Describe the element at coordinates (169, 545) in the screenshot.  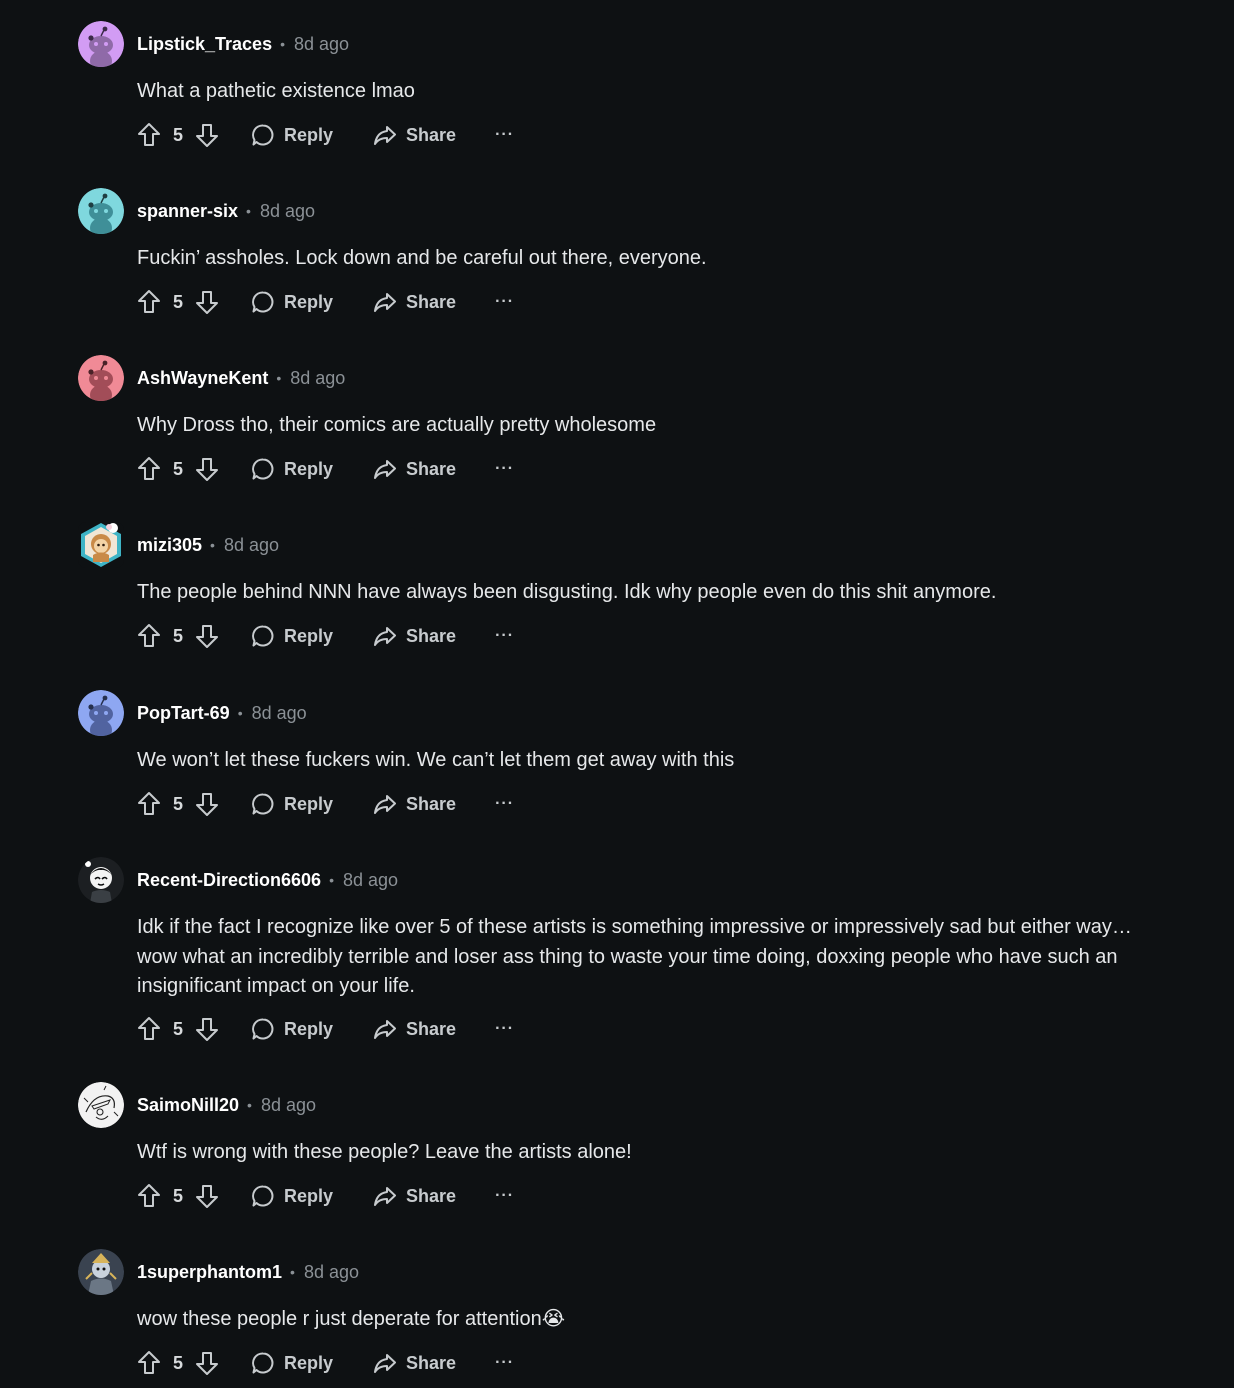
I see `username: mizi305` at that location.